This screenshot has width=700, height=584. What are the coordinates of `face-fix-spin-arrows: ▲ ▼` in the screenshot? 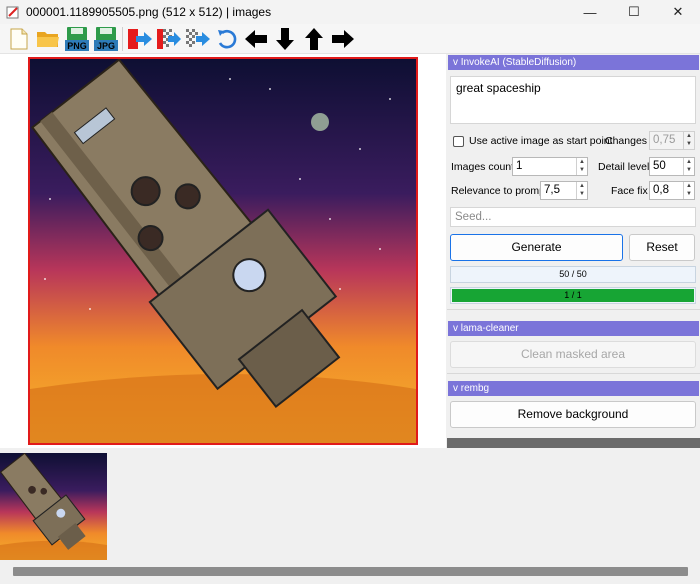 It's located at (688, 190).